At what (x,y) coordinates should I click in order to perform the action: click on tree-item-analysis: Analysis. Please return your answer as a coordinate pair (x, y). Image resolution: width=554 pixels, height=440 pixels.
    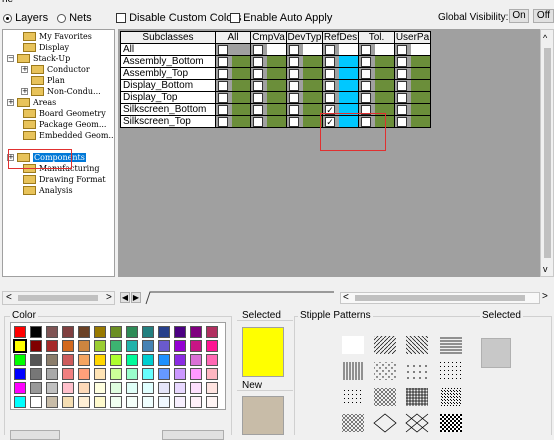
    Looking at the image, I should click on (48, 190).